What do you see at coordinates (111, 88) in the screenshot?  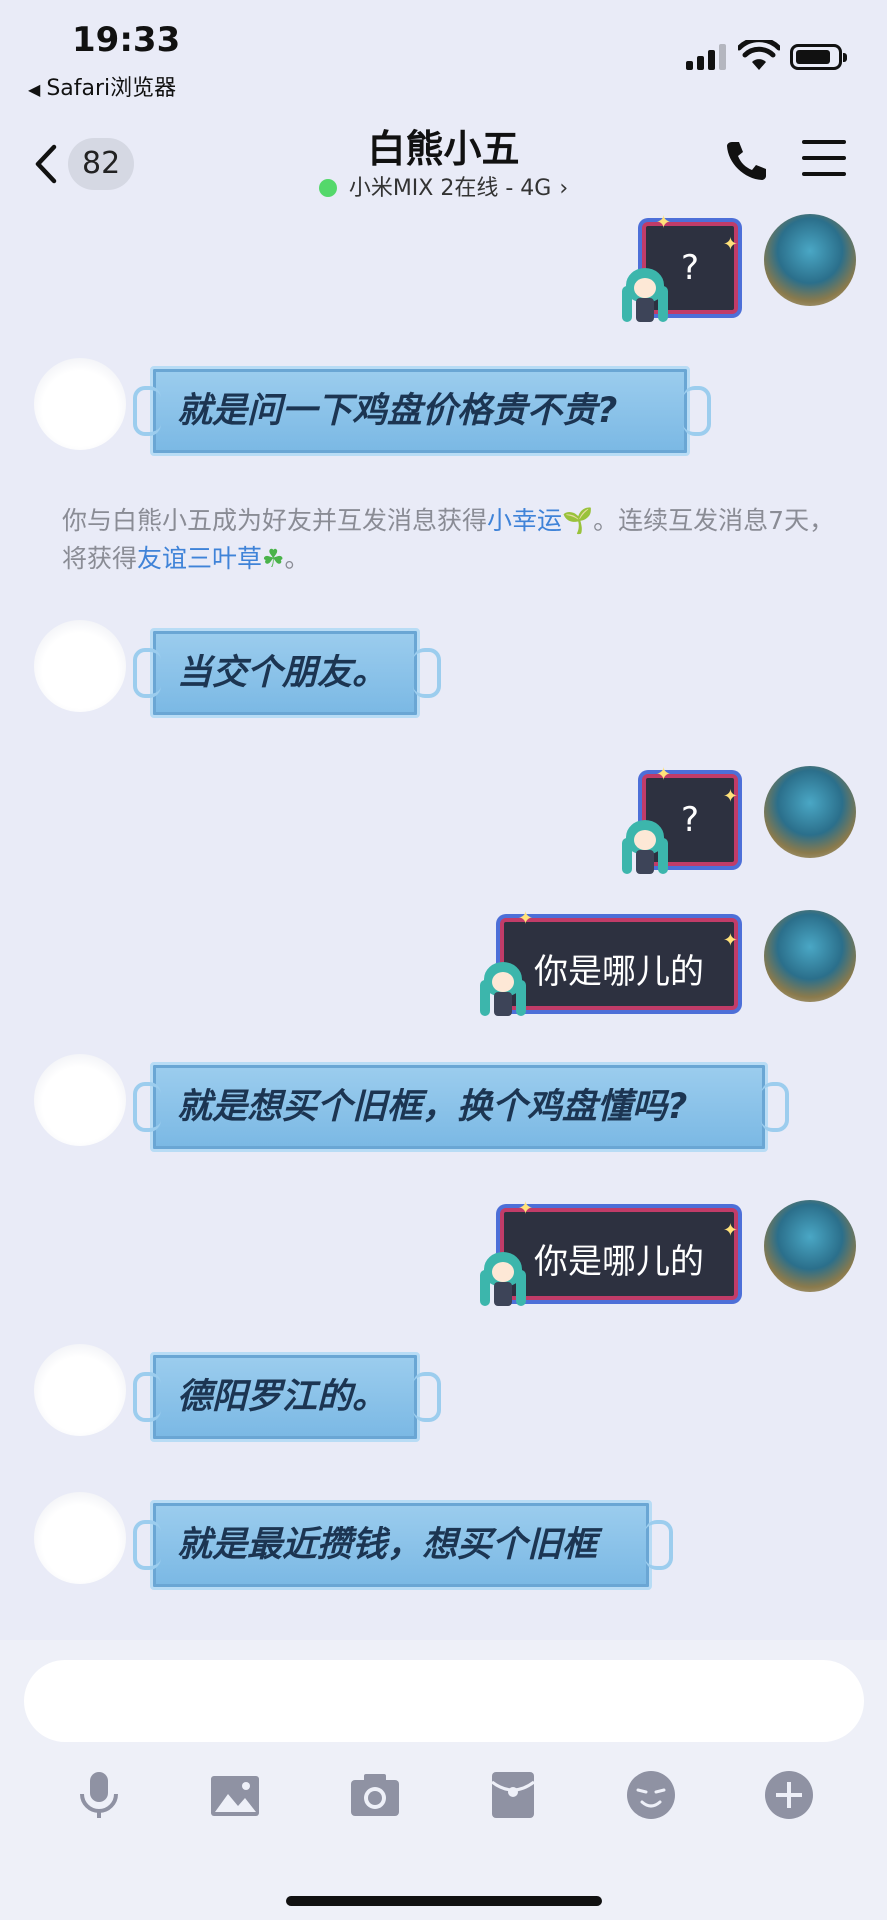 I see `back-app-label: Safari浏览器` at bounding box center [111, 88].